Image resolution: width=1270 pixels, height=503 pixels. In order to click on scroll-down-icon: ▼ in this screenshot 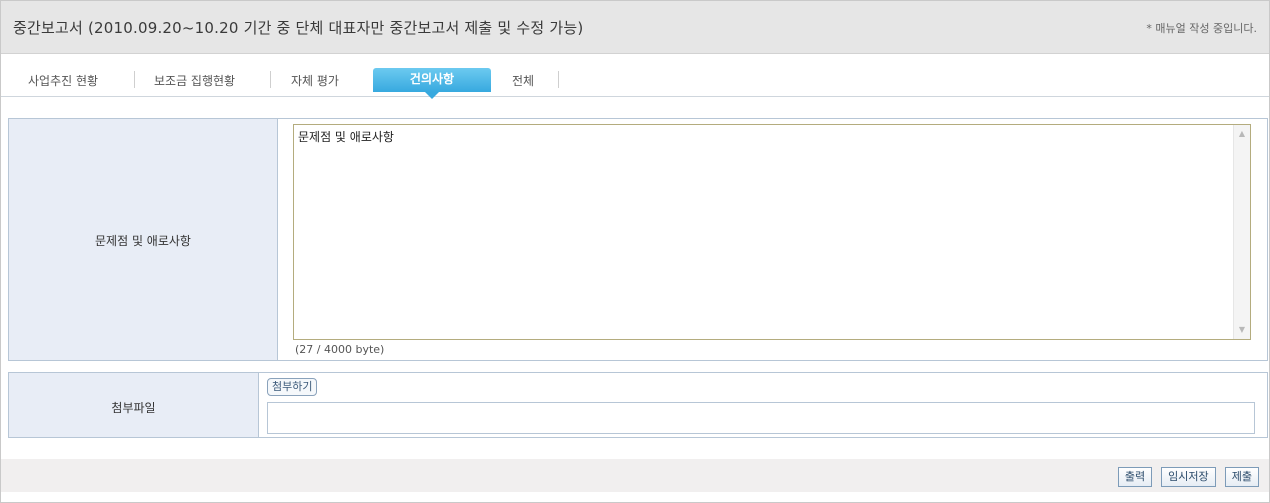, I will do `click(1242, 330)`.